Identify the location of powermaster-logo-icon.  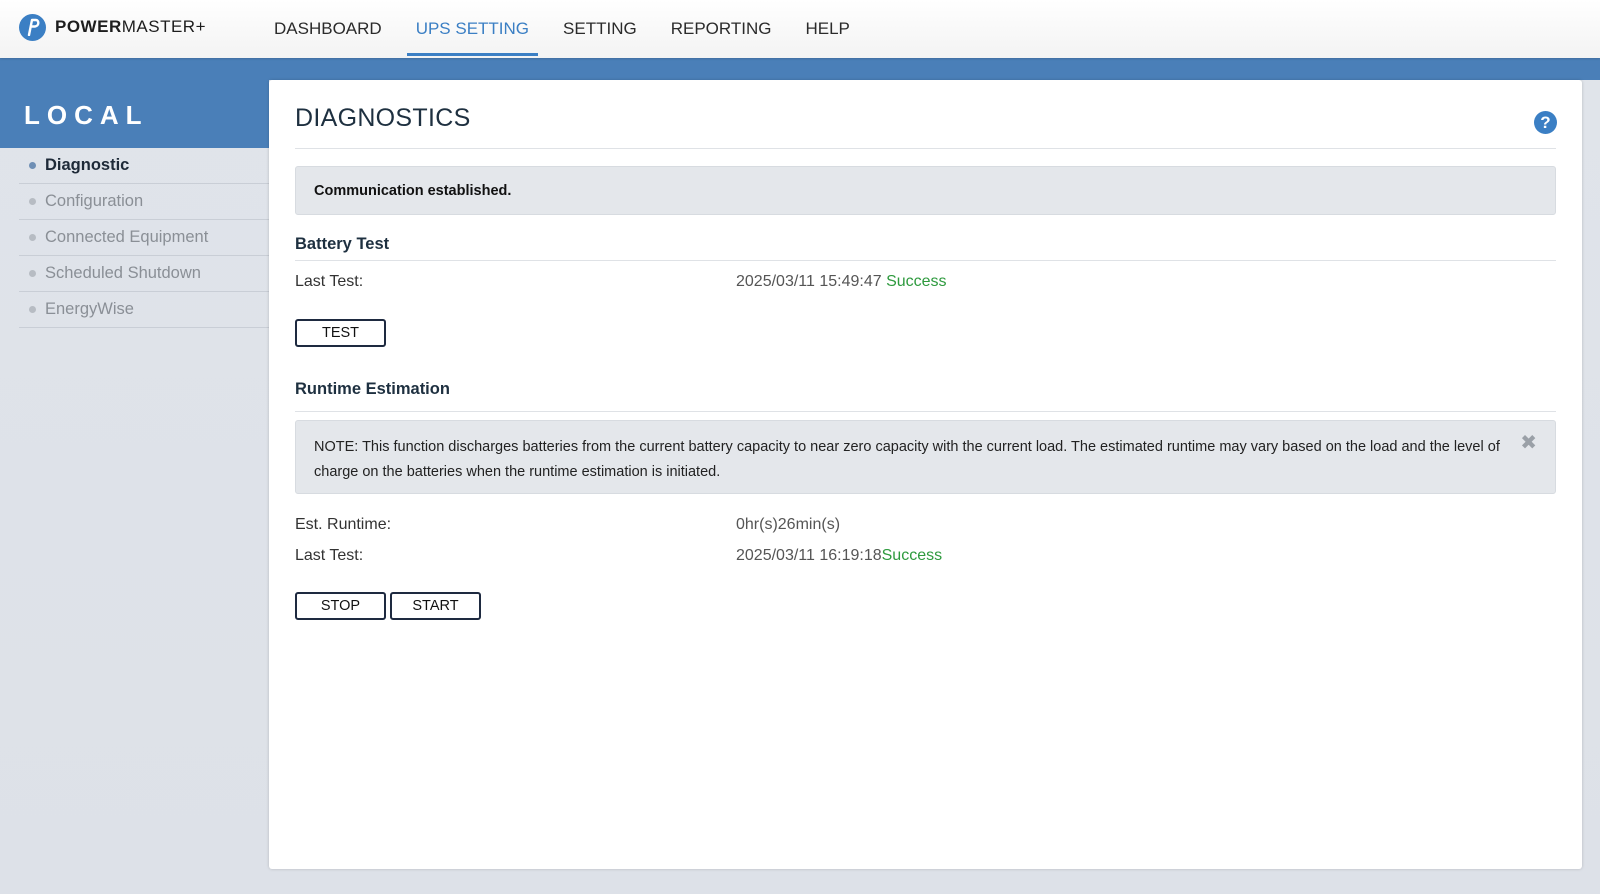
(32, 27).